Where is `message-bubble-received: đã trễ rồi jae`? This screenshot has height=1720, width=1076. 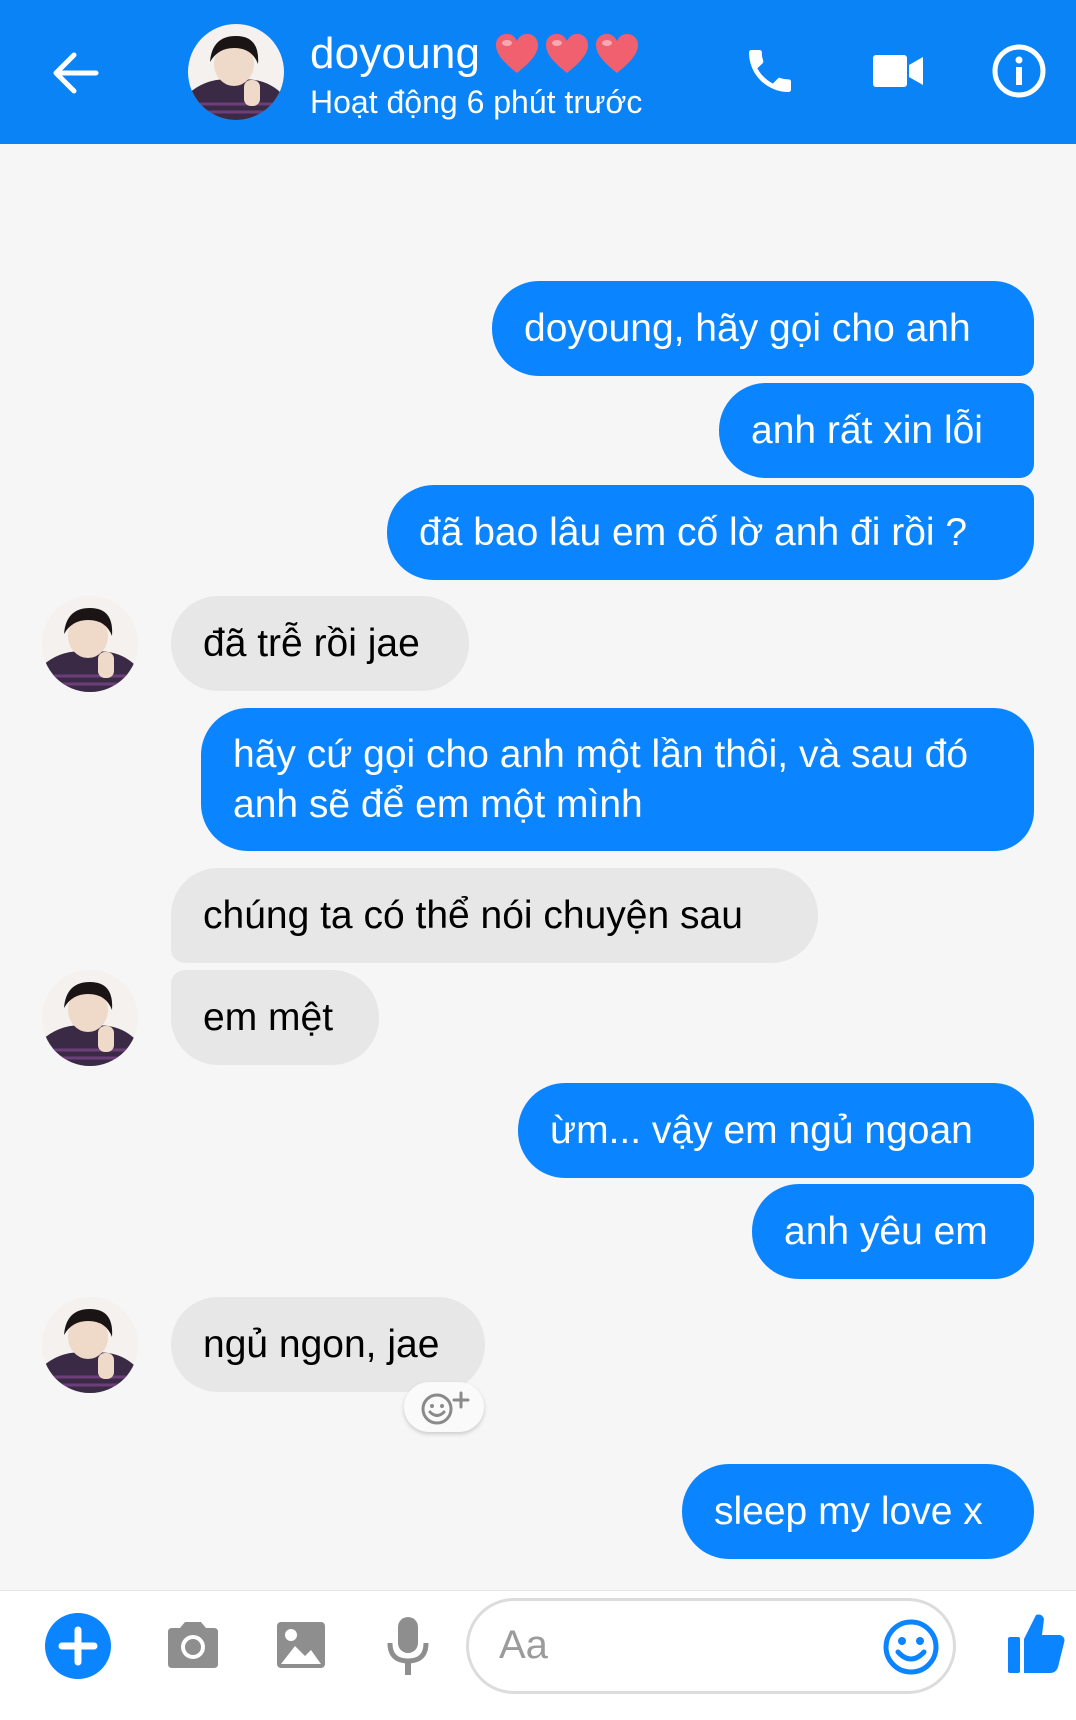
message-bubble-received: đã trễ rồi jae is located at coordinates (320, 643).